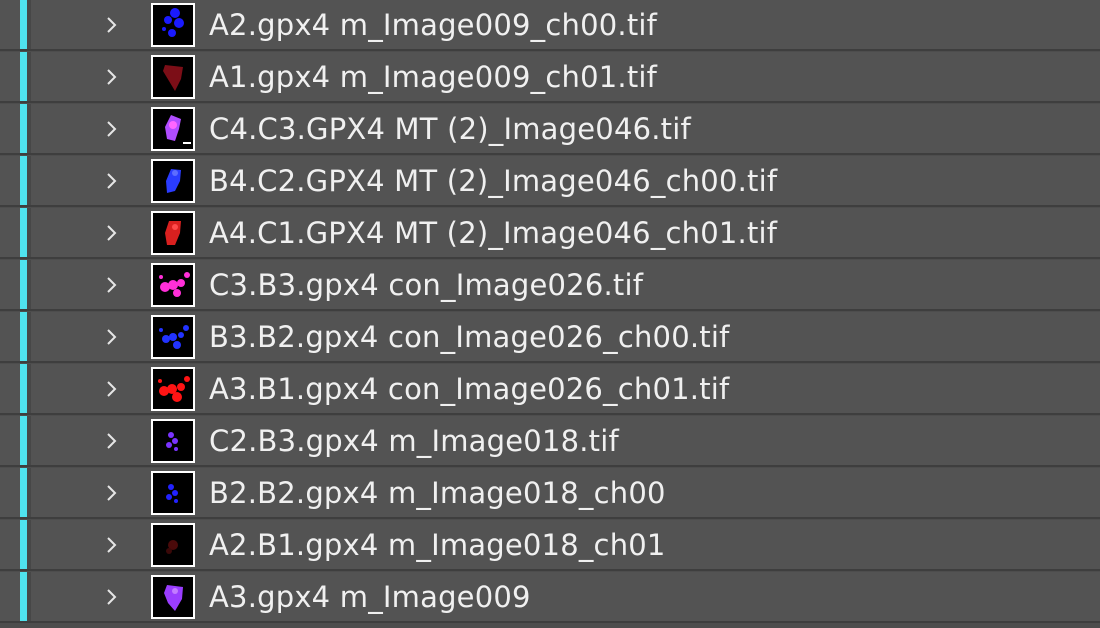 This screenshot has height=628, width=1100. What do you see at coordinates (433, 24) in the screenshot?
I see `layer-name: A2.gpx4 m_Image009_ch00.tif` at bounding box center [433, 24].